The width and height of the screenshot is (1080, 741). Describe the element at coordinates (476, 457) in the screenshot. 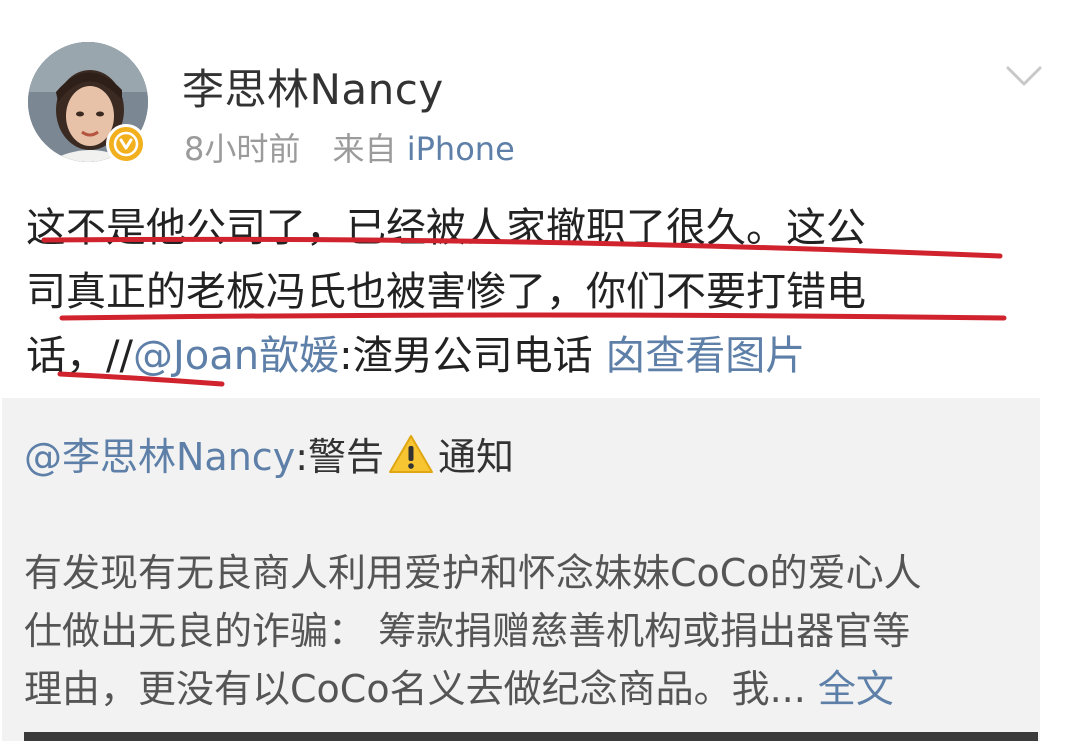

I see `retweet-head-text: 通知` at that location.